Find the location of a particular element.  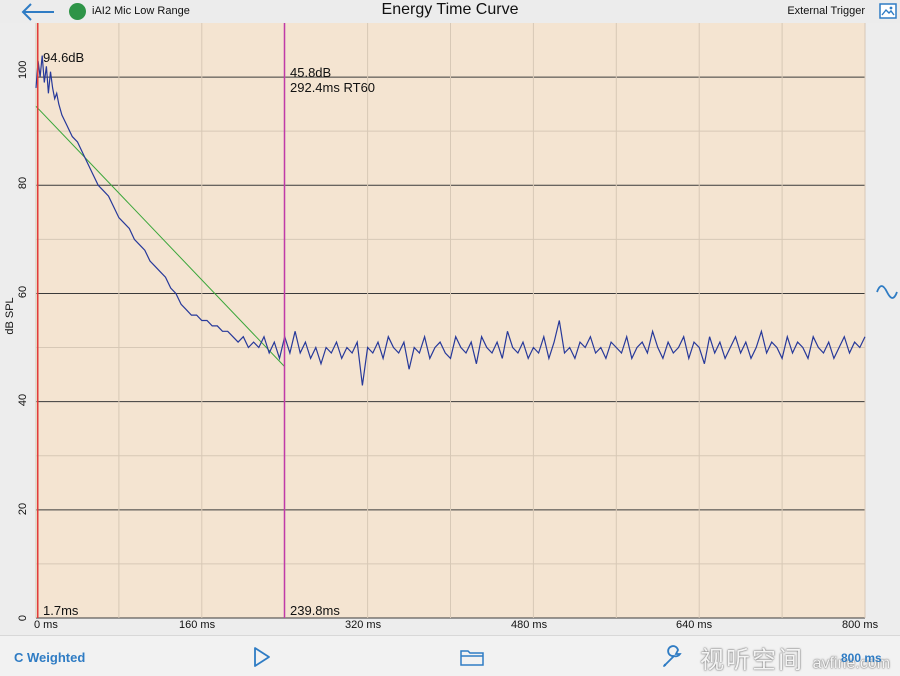

rt60-value-label: 292.4ms RT60 is located at coordinates (332, 87).